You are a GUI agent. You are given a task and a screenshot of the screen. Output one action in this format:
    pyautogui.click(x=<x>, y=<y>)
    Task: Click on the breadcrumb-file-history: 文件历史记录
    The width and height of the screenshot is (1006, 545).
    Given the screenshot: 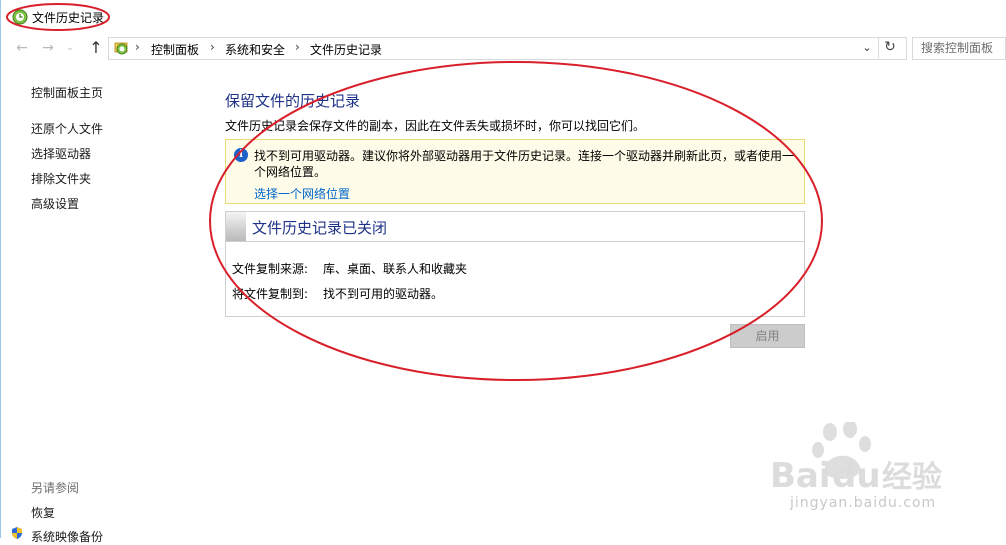 What is the action you would take?
    pyautogui.click(x=346, y=49)
    